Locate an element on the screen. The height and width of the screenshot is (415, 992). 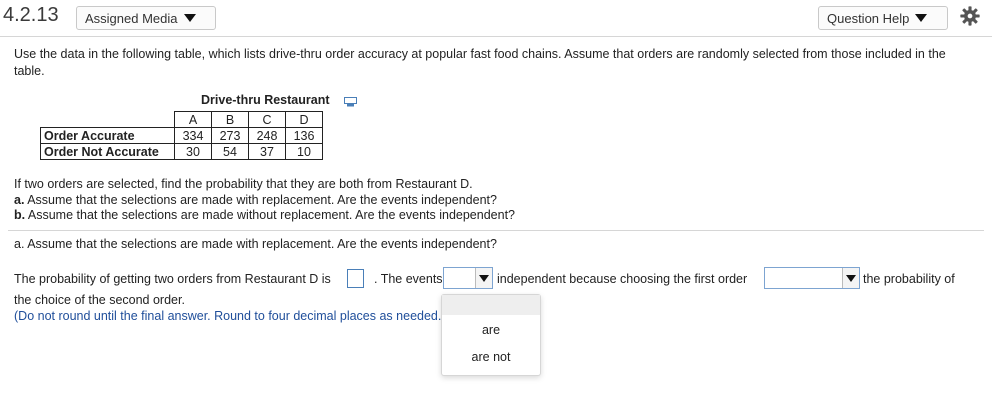
option-are: are is located at coordinates (491, 330).